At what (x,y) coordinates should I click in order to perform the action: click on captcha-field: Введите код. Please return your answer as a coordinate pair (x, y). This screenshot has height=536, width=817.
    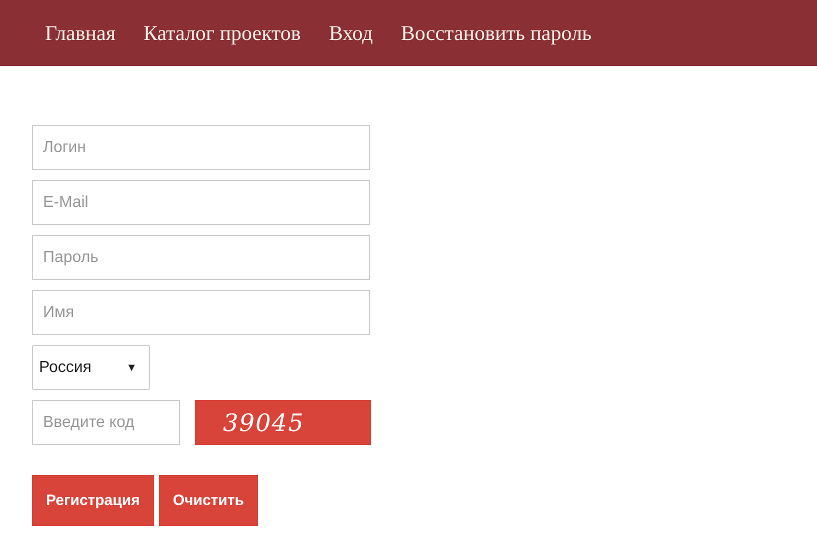
    Looking at the image, I should click on (106, 422).